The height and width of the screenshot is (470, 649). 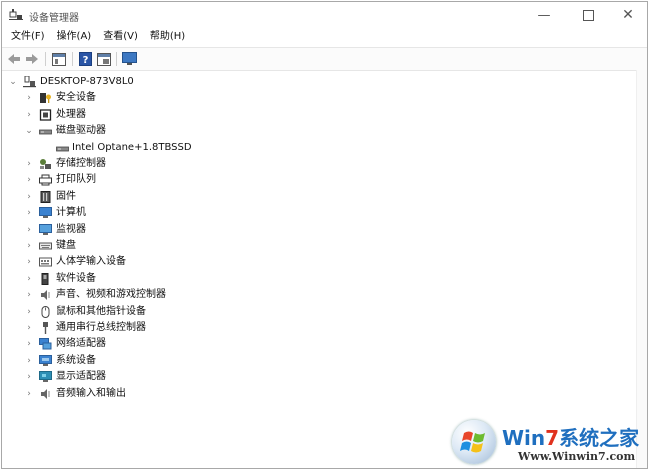 I want to click on tree-item: › 系统设备, so click(x=317, y=361).